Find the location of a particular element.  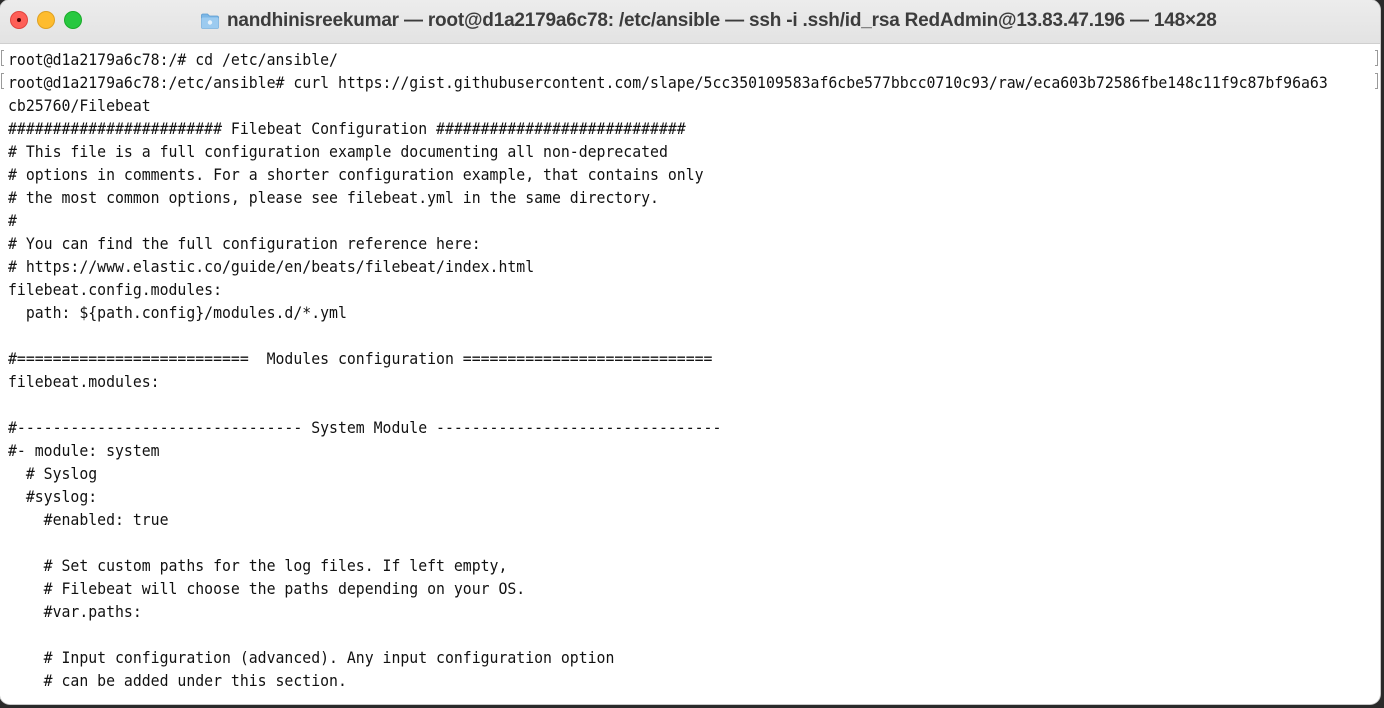

terminal-line: # can be added under this section. is located at coordinates (177, 680).